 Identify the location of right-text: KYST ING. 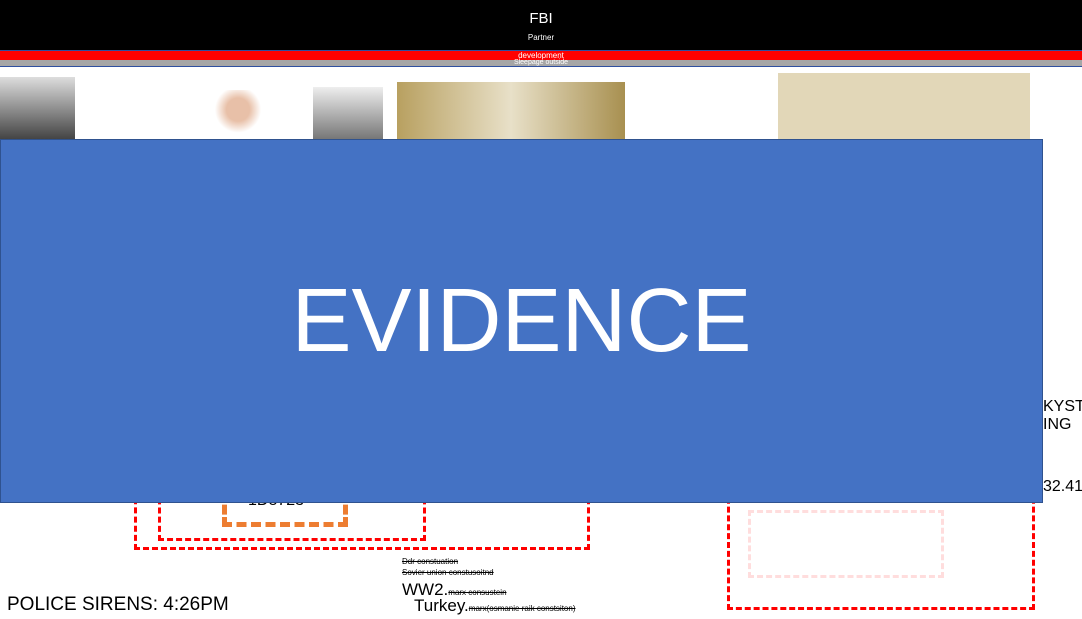
(1062, 416).